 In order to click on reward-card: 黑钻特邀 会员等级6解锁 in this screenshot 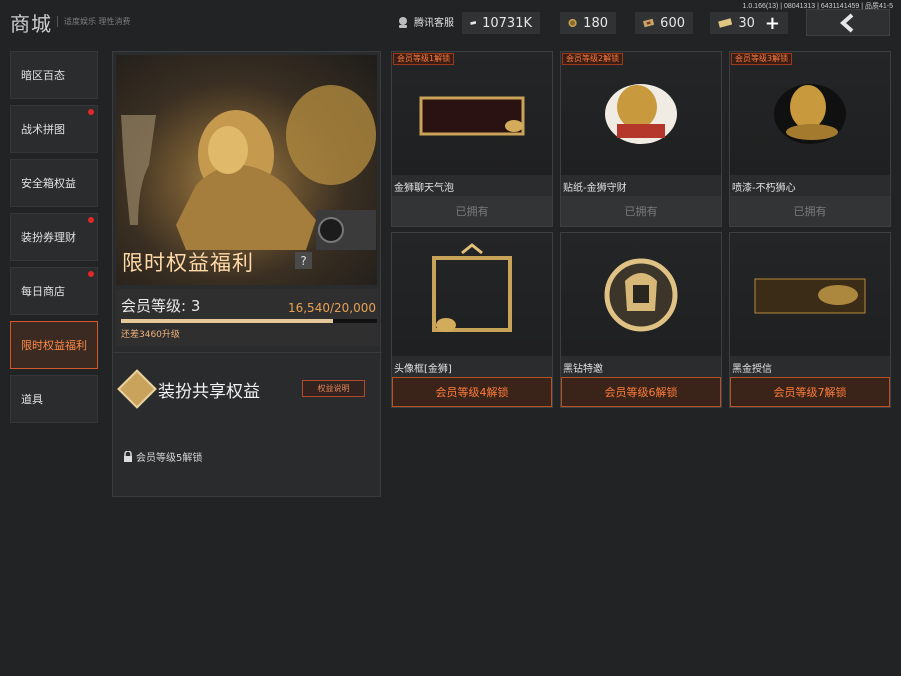, I will do `click(641, 320)`.